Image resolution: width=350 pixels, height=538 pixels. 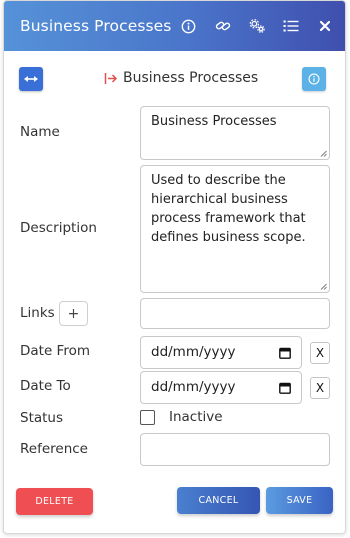 What do you see at coordinates (291, 26) in the screenshot?
I see `list-icon` at bounding box center [291, 26].